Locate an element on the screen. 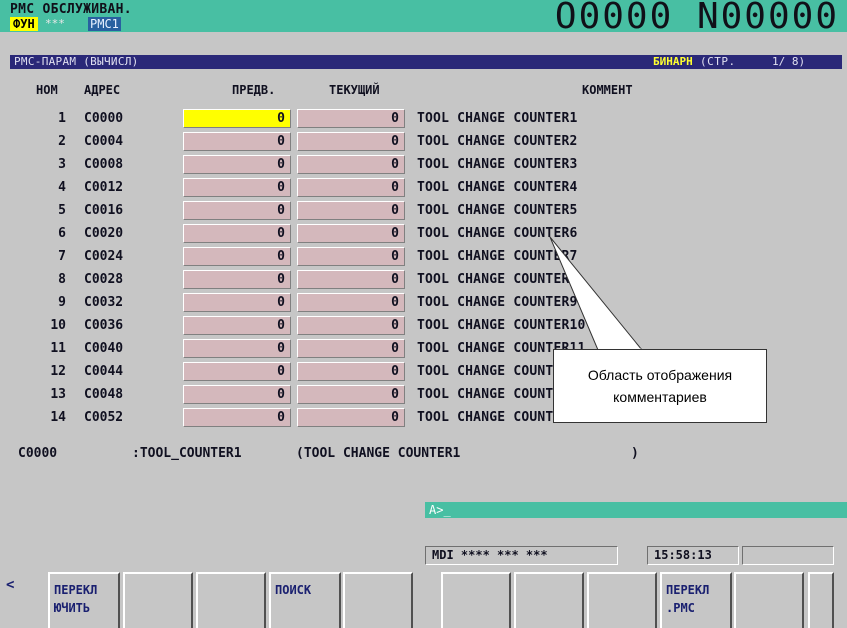  softkey-switch-pmc: ПЕРЕКЛ .PMC is located at coordinates (696, 600).